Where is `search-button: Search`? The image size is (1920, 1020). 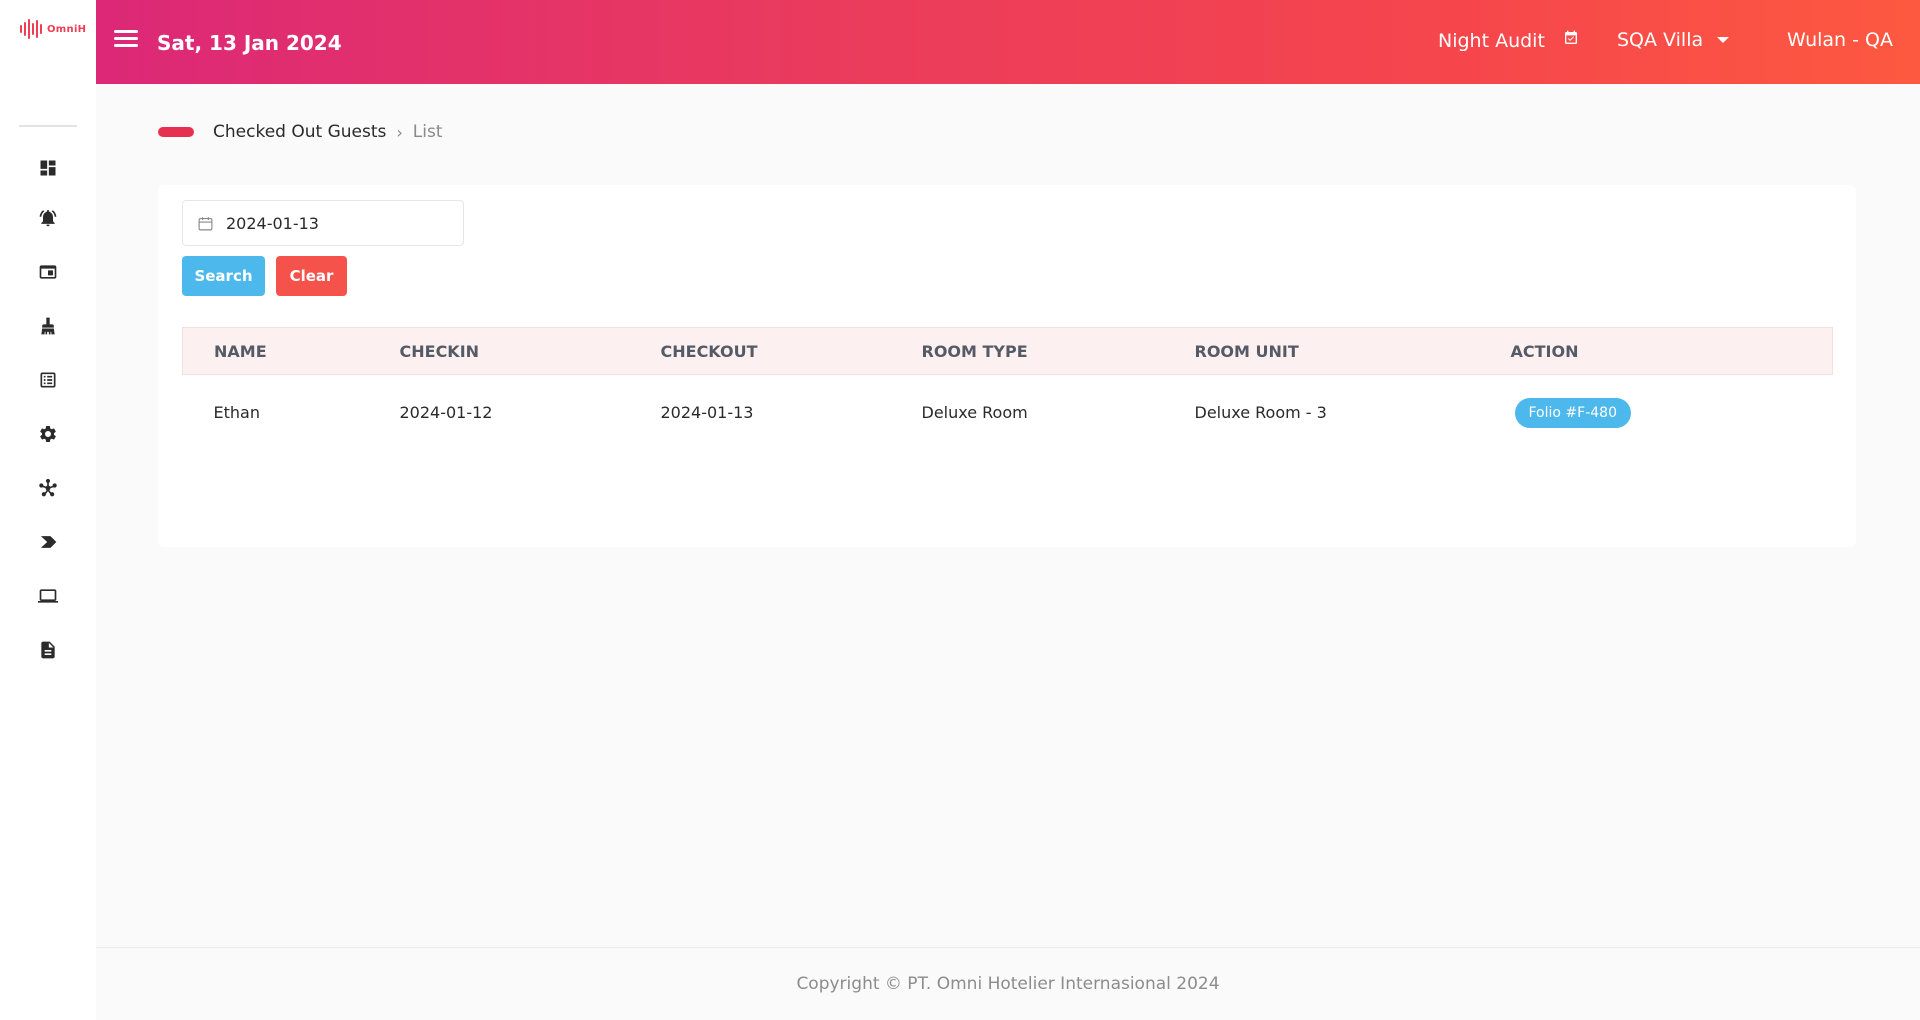 search-button: Search is located at coordinates (223, 276).